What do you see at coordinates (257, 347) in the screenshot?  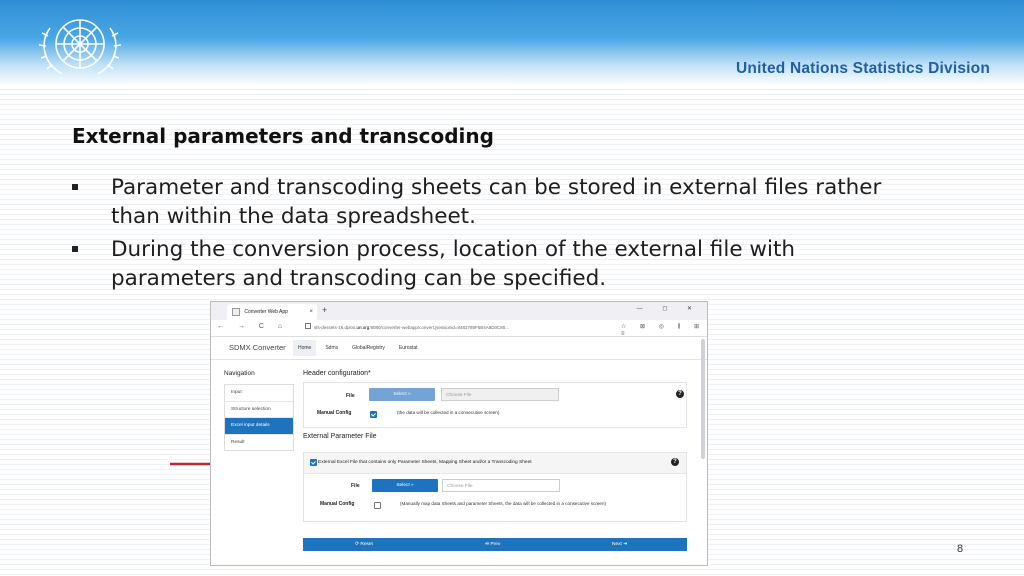 I see `app-brand: SDMX Converter` at bounding box center [257, 347].